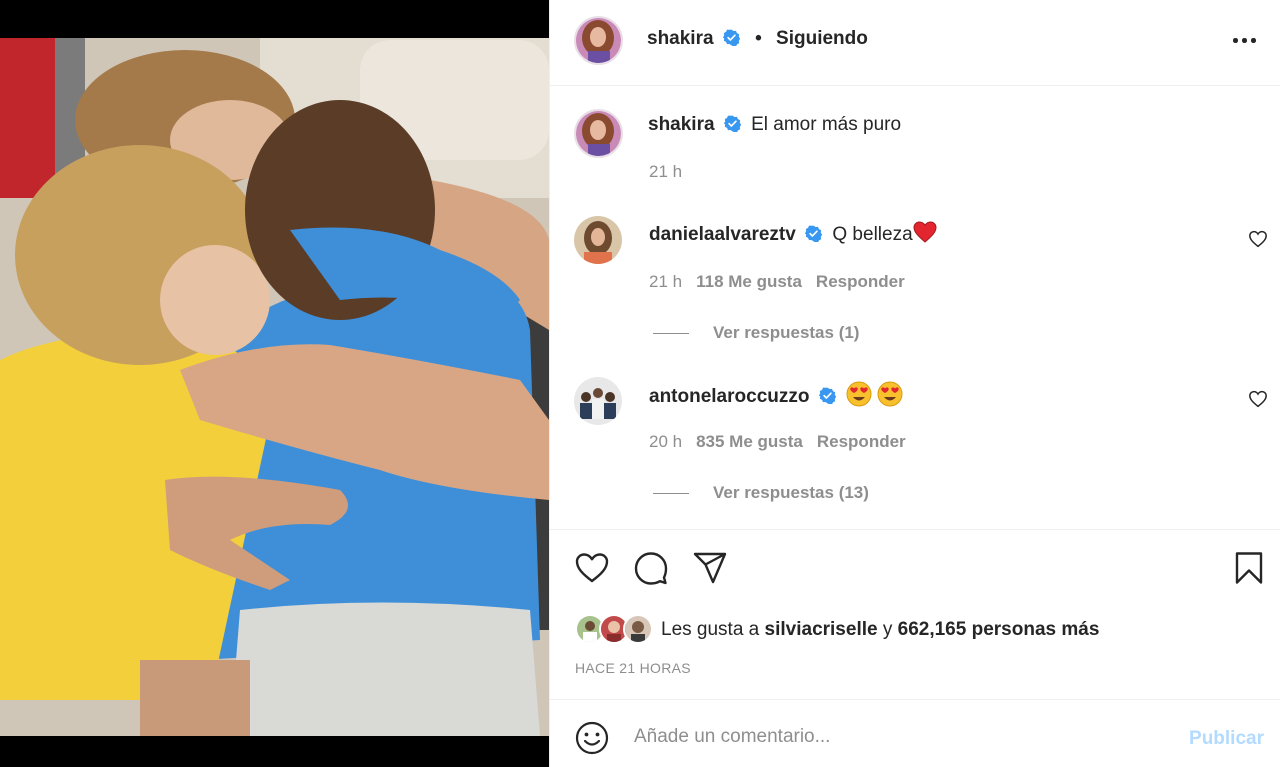  What do you see at coordinates (1245, 40) in the screenshot?
I see `more-options-icon` at bounding box center [1245, 40].